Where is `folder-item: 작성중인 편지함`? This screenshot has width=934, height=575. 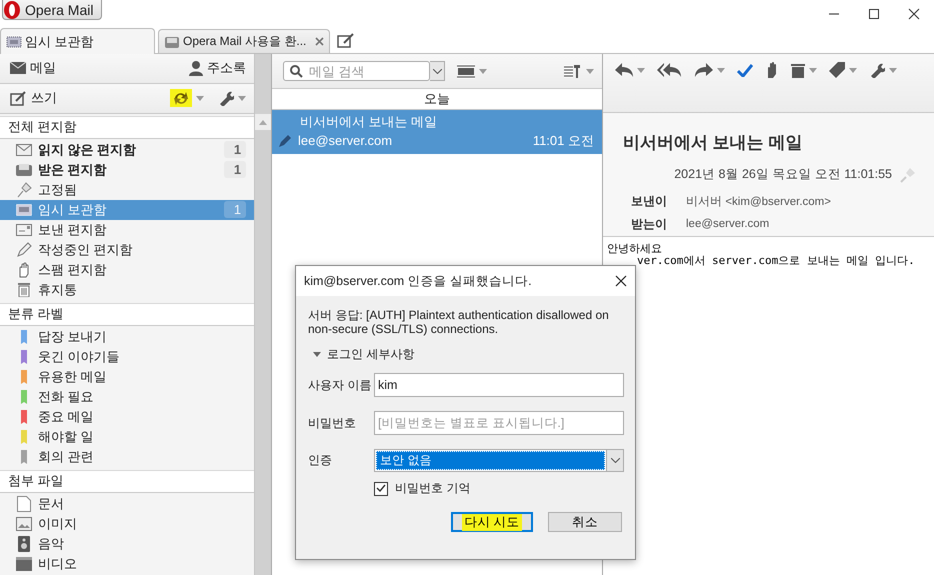
folder-item: 작성중인 편지함 is located at coordinates (127, 250).